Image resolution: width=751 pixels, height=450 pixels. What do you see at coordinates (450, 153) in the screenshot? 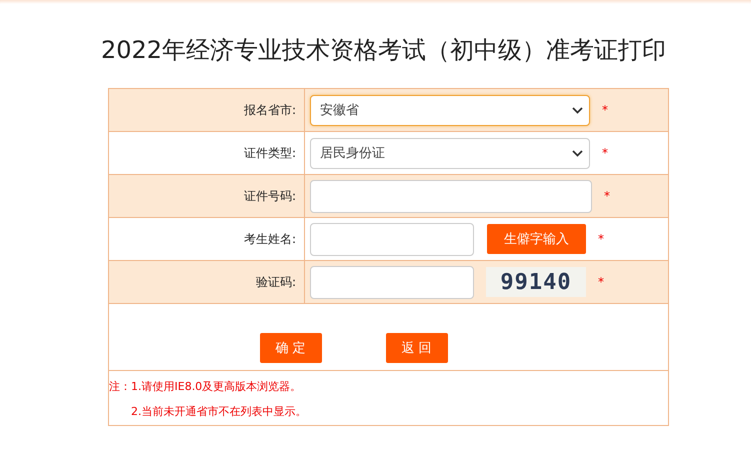
I see `dropdown: 居民身份证` at bounding box center [450, 153].